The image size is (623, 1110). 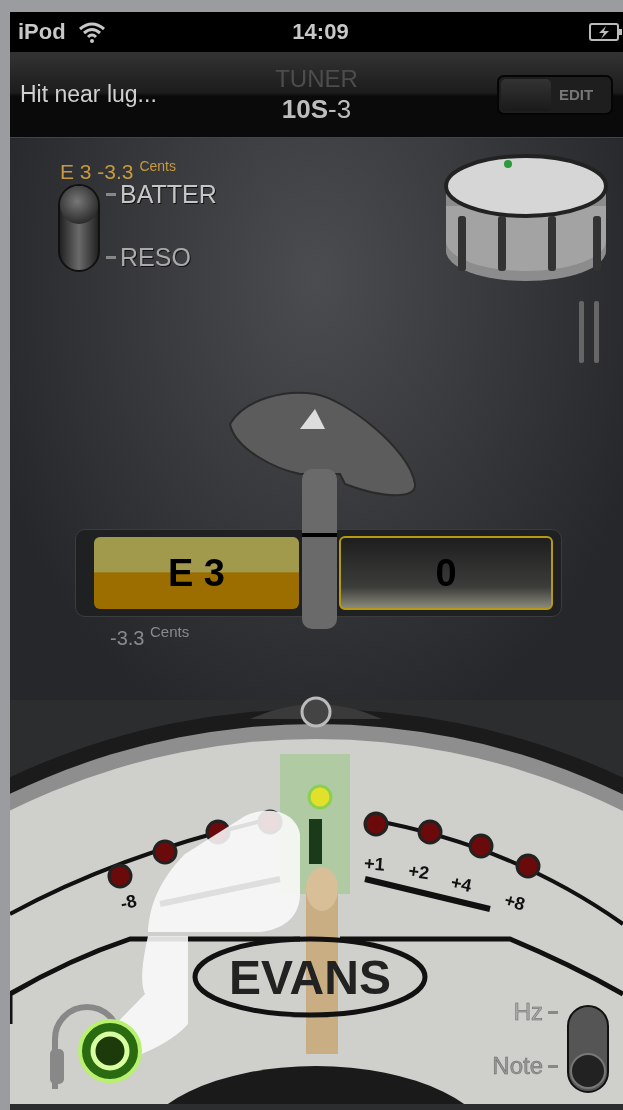 I want to click on carrier-name: iPod, so click(x=42, y=32).